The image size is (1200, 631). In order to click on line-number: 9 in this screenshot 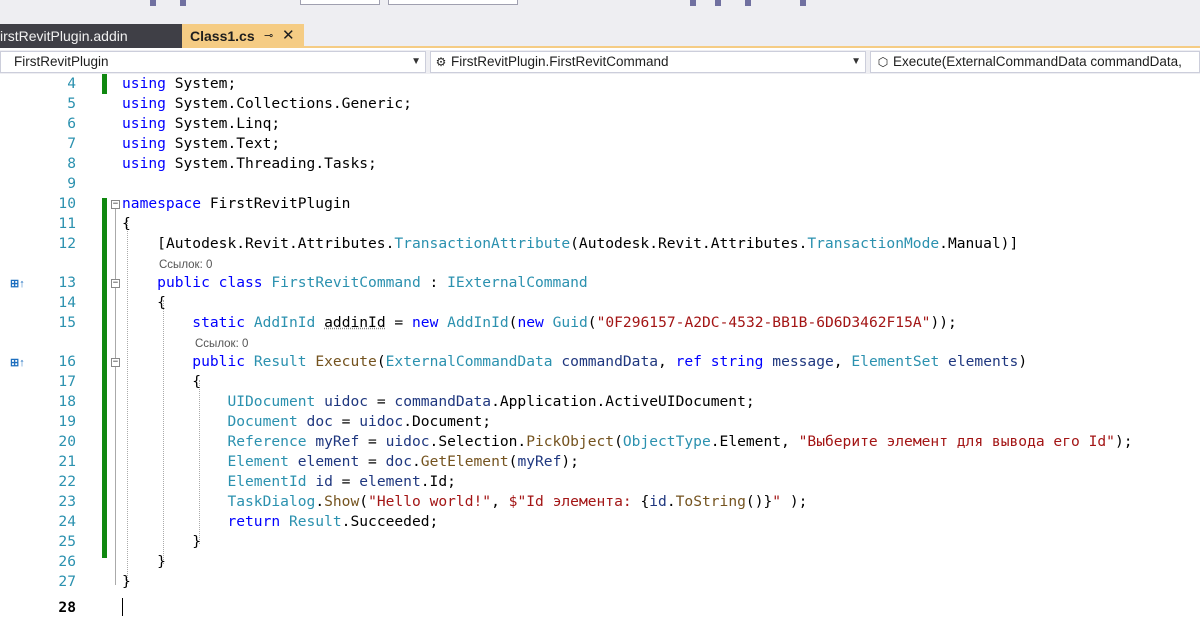, I will do `click(71, 183)`.